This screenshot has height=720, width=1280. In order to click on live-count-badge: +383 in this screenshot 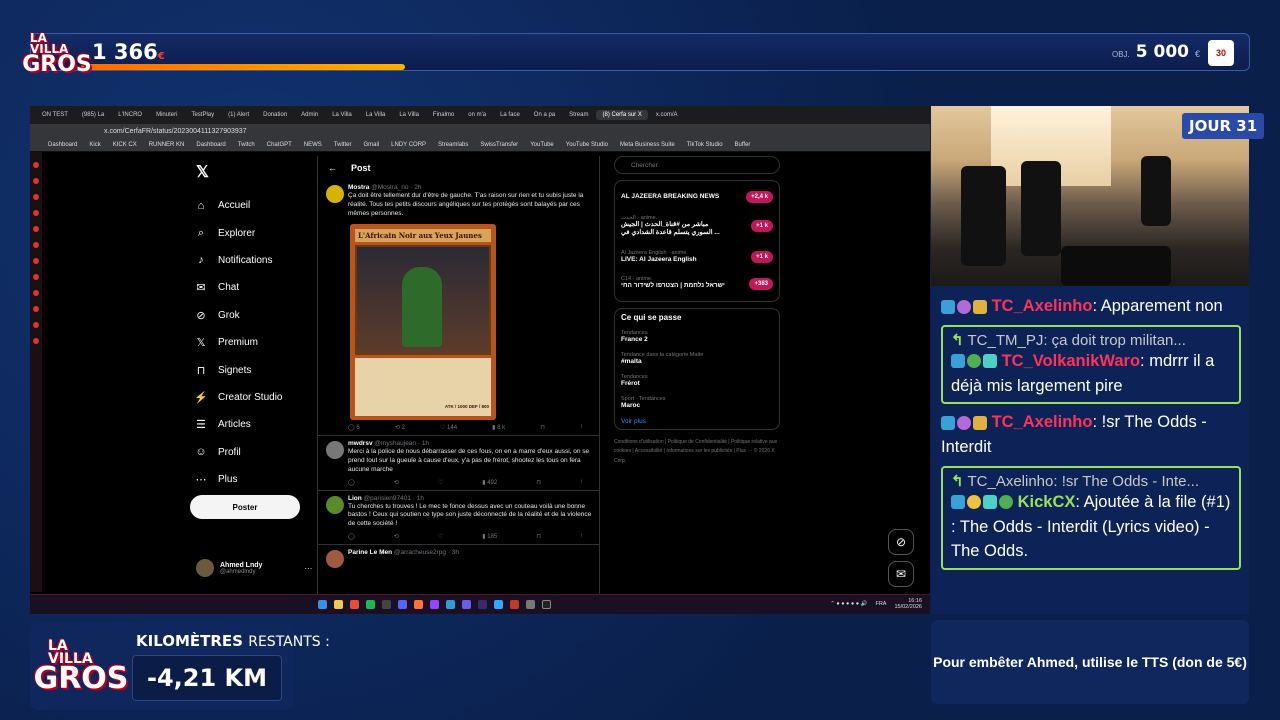, I will do `click(761, 283)`.